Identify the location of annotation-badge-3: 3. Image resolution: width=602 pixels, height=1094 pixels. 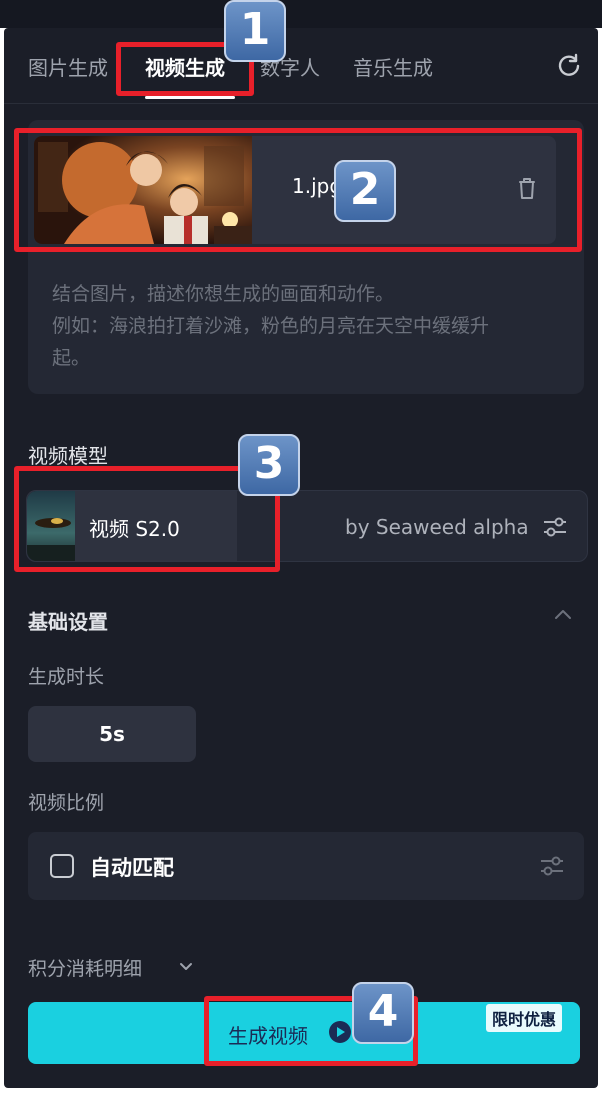
(269, 465).